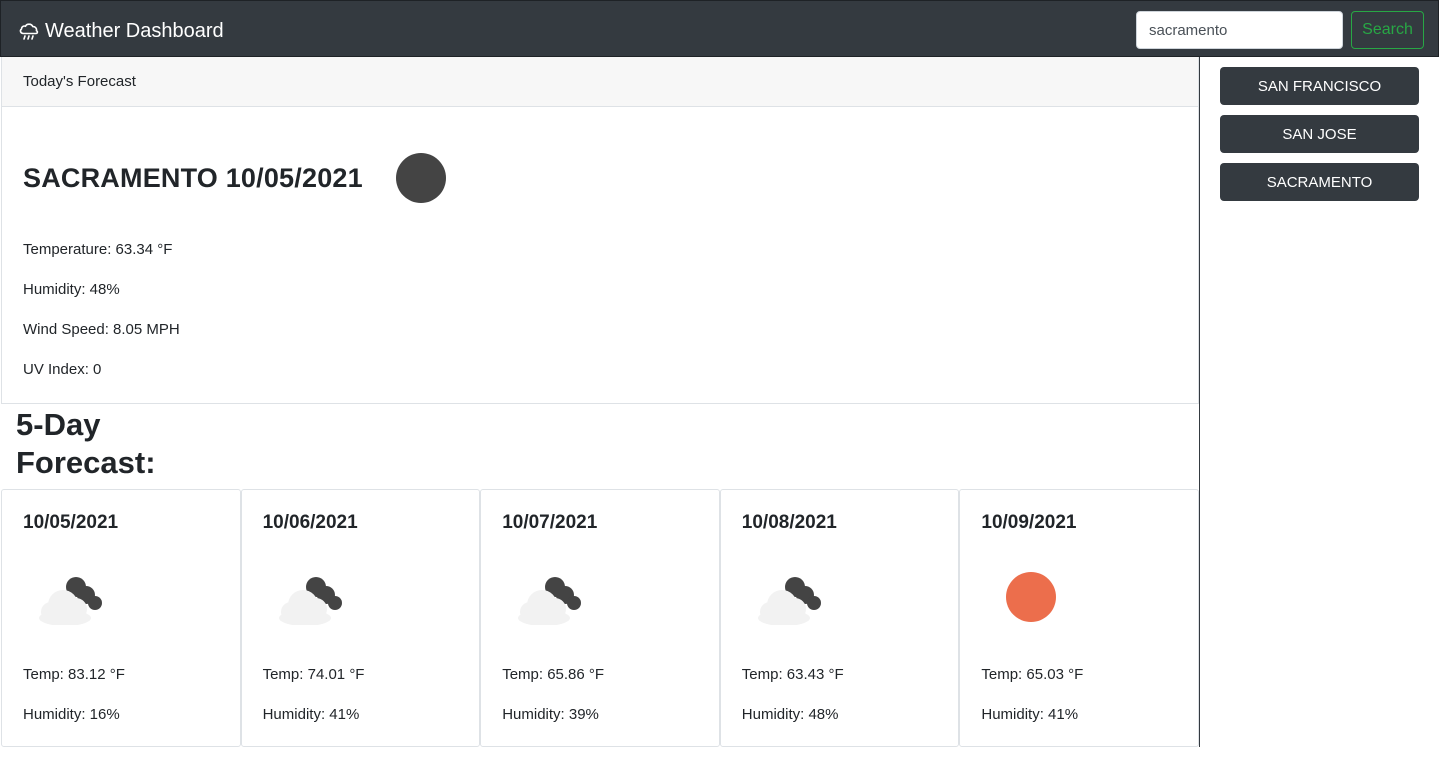 This screenshot has height=784, width=1439. Describe the element at coordinates (550, 522) in the screenshot. I see `forecast-date: 10/07/2021` at that location.